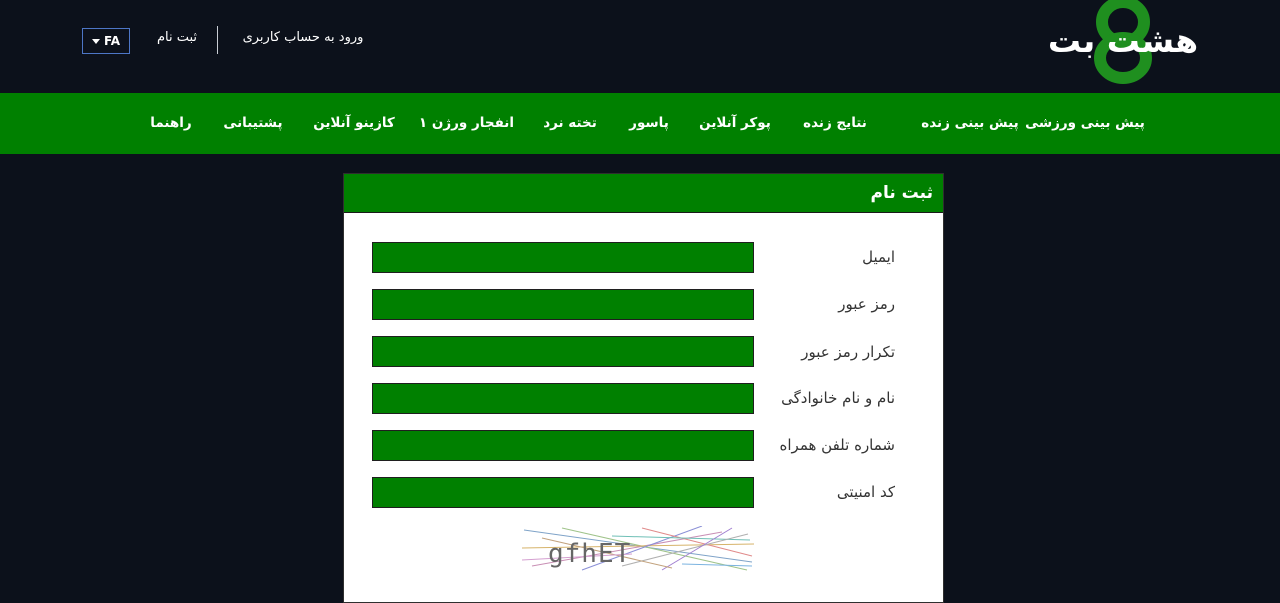  I want to click on caret-down-icon, so click(95, 41).